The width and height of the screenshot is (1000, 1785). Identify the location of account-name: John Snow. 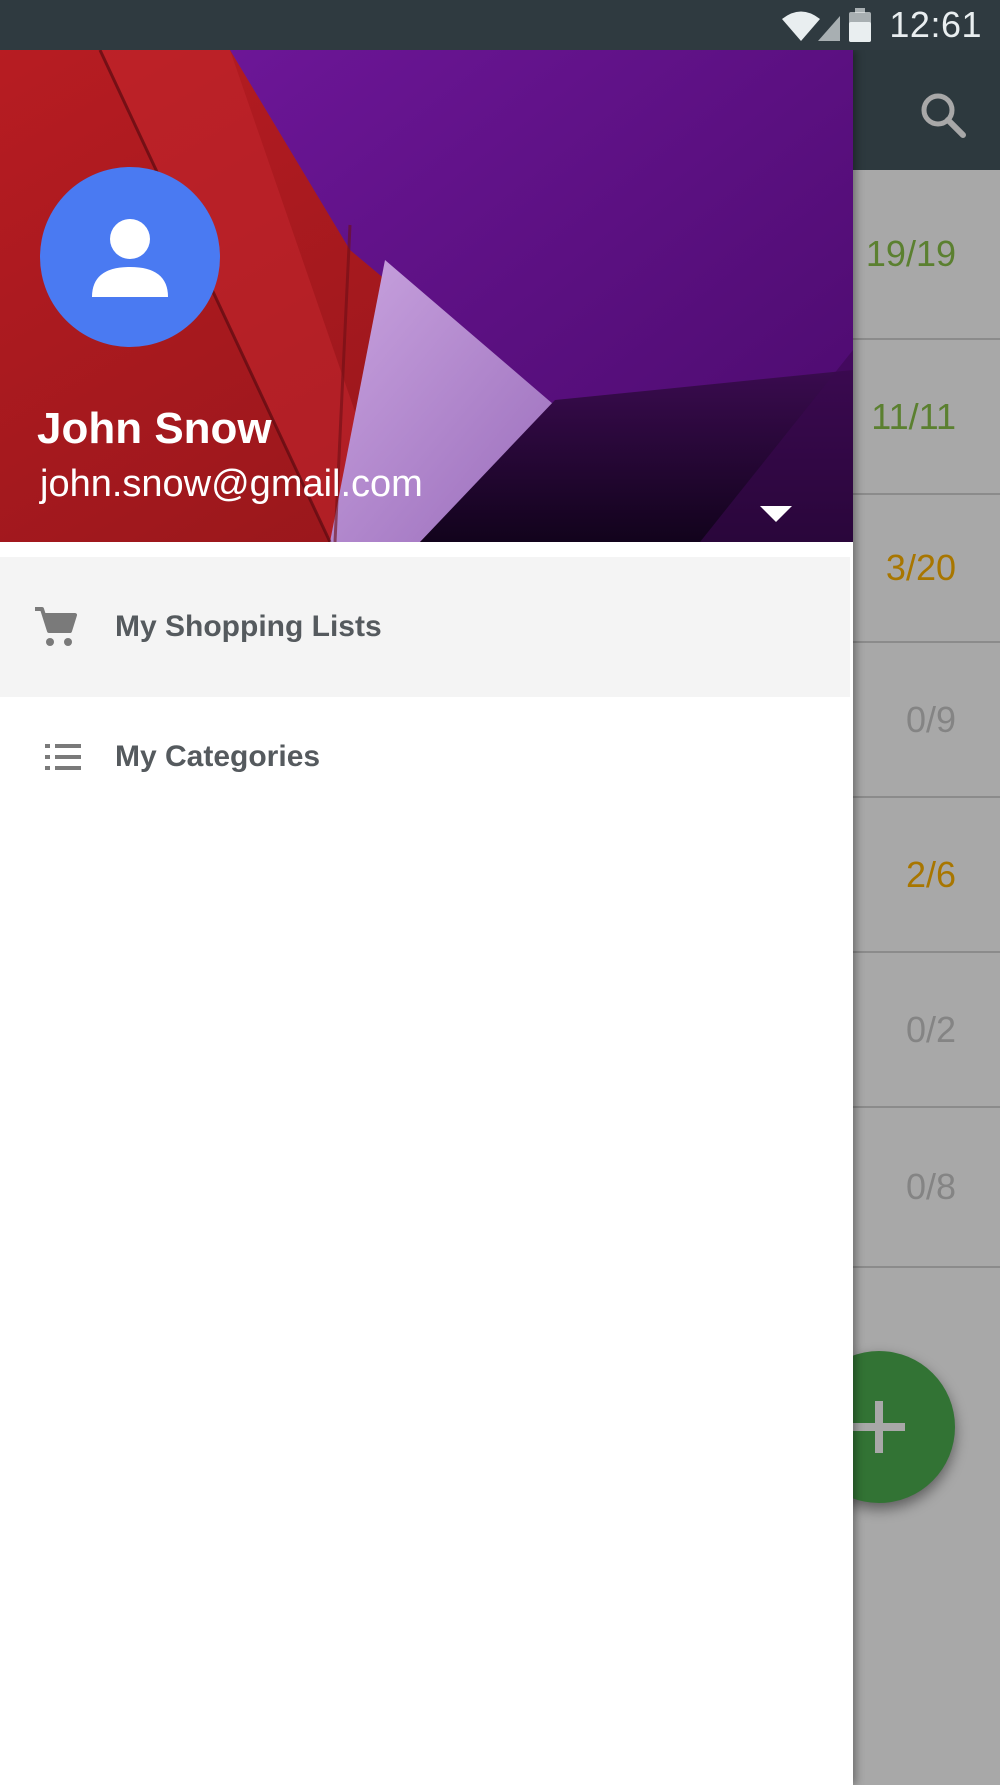
(154, 428).